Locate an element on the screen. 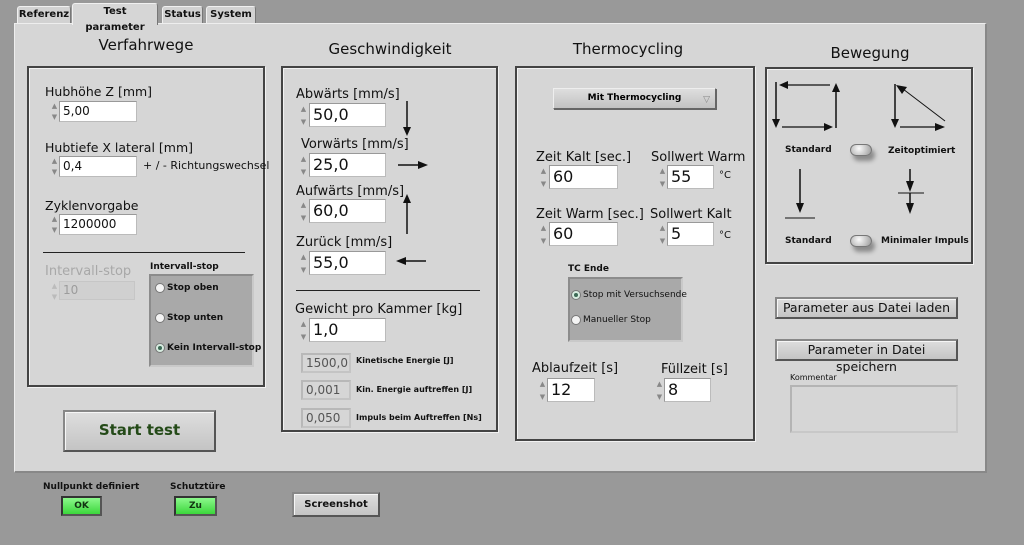  sollwert-warm-input: 55 is located at coordinates (690, 177).